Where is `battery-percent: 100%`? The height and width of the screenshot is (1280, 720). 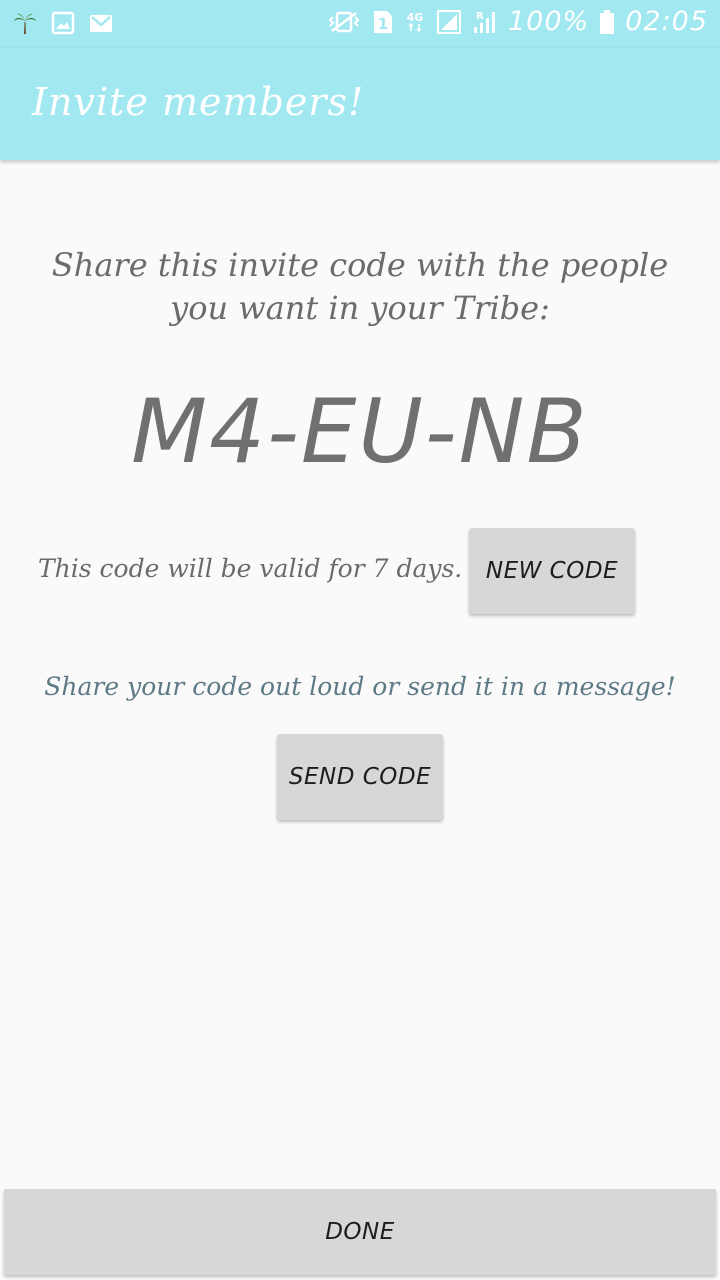 battery-percent: 100% is located at coordinates (548, 21).